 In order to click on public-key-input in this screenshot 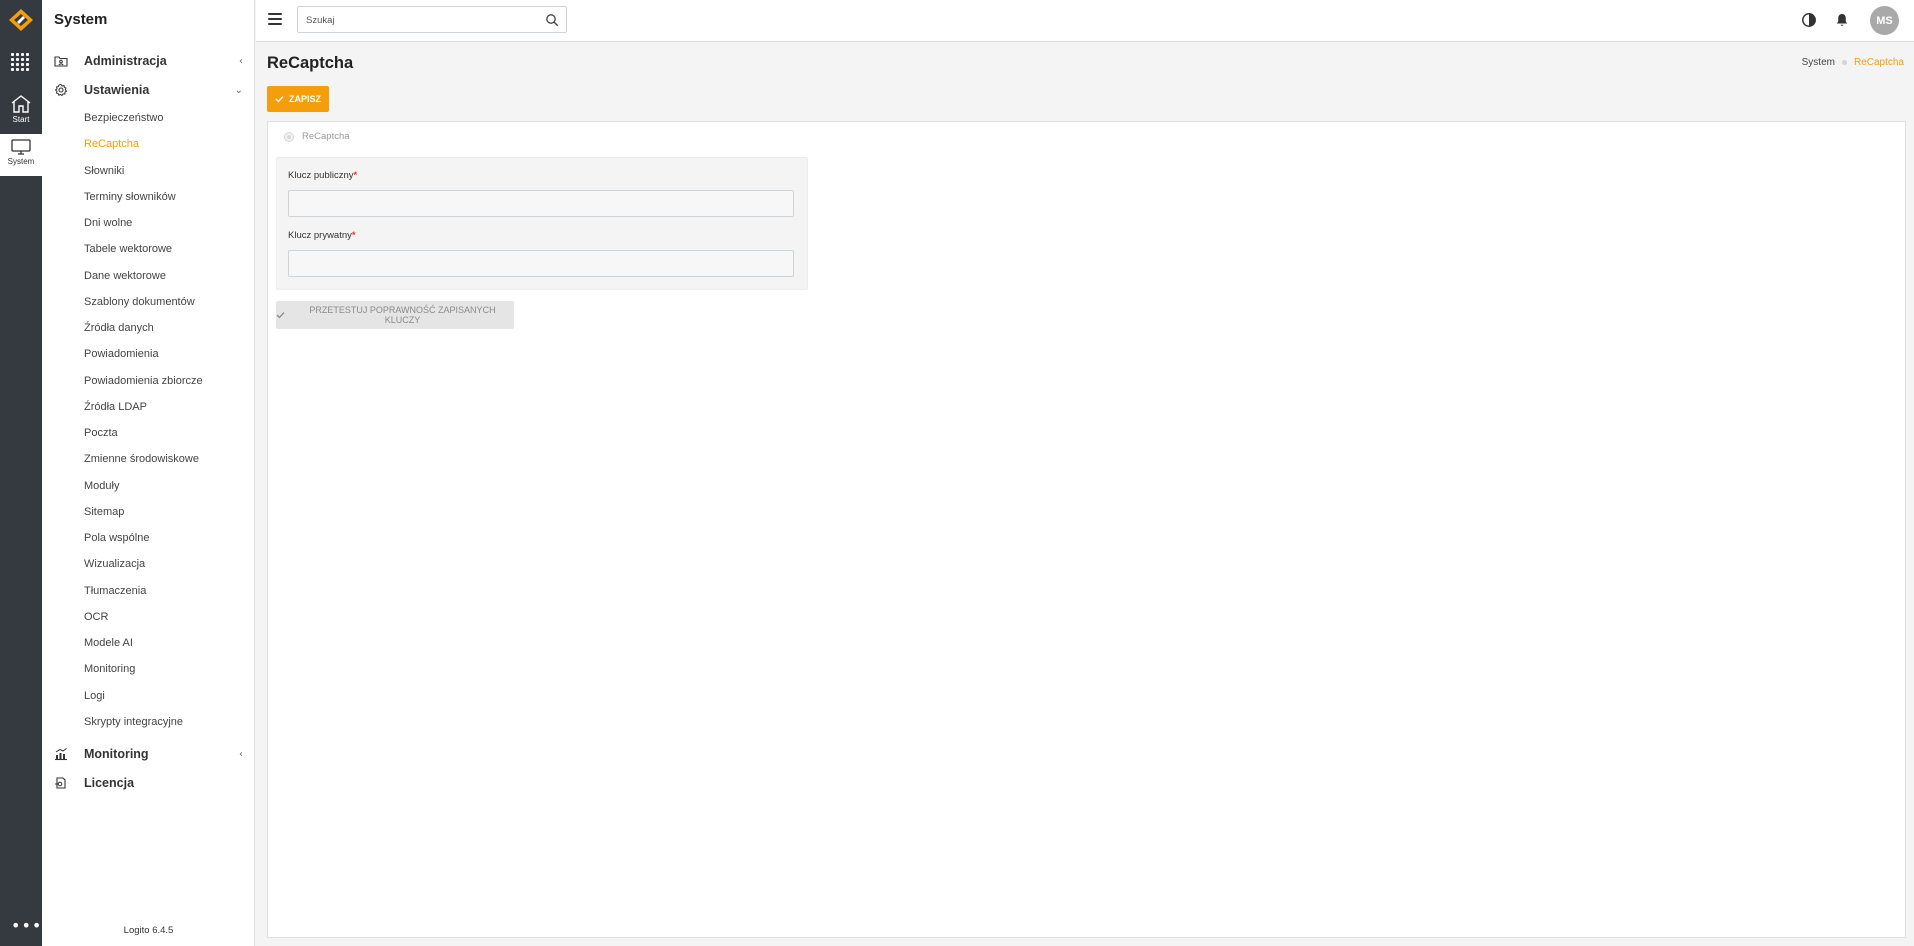, I will do `click(541, 203)`.